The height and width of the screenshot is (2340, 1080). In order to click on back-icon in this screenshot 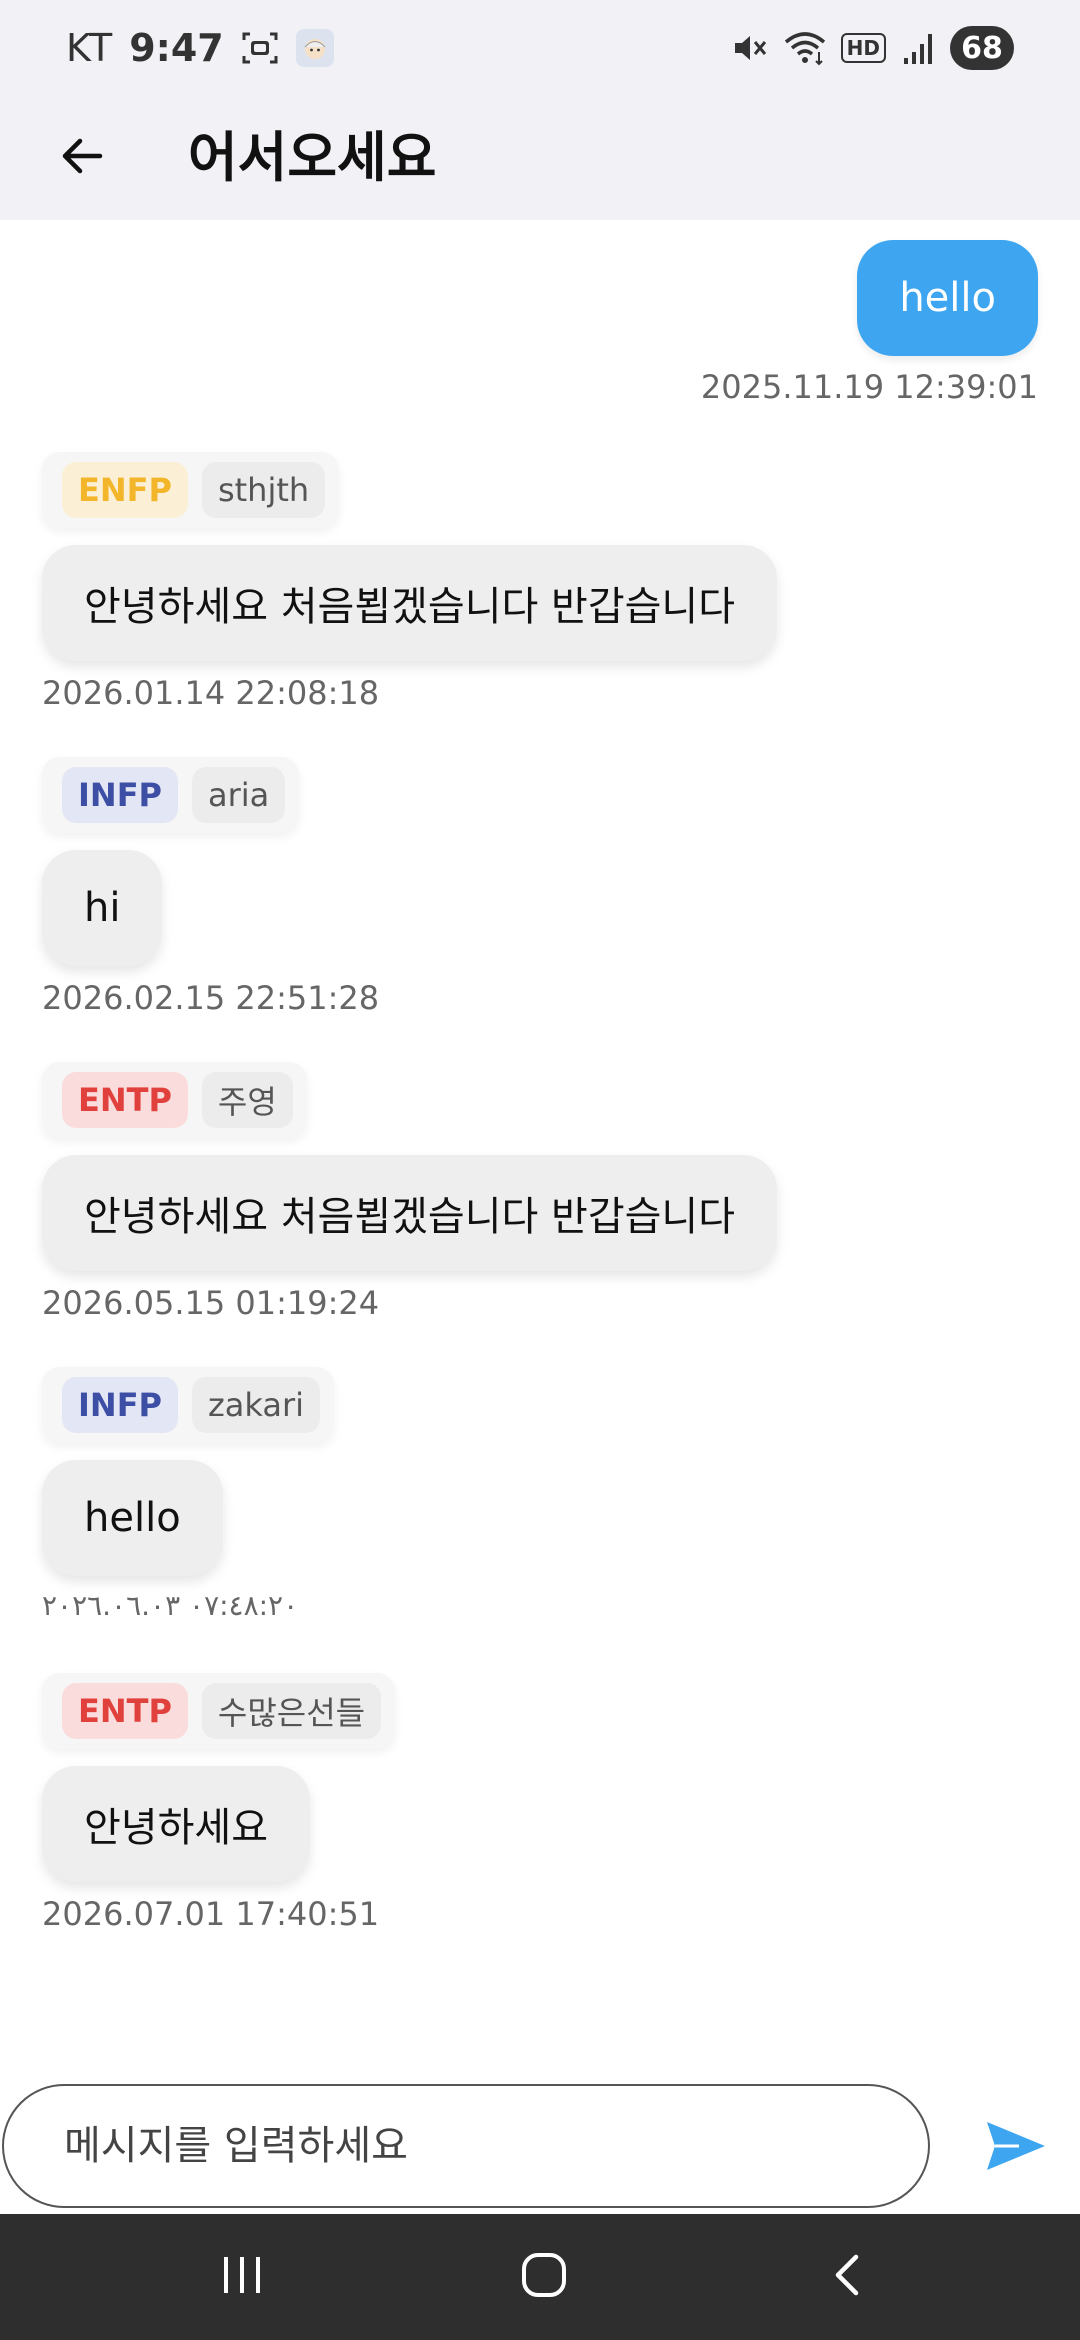, I will do `click(848, 2277)`.